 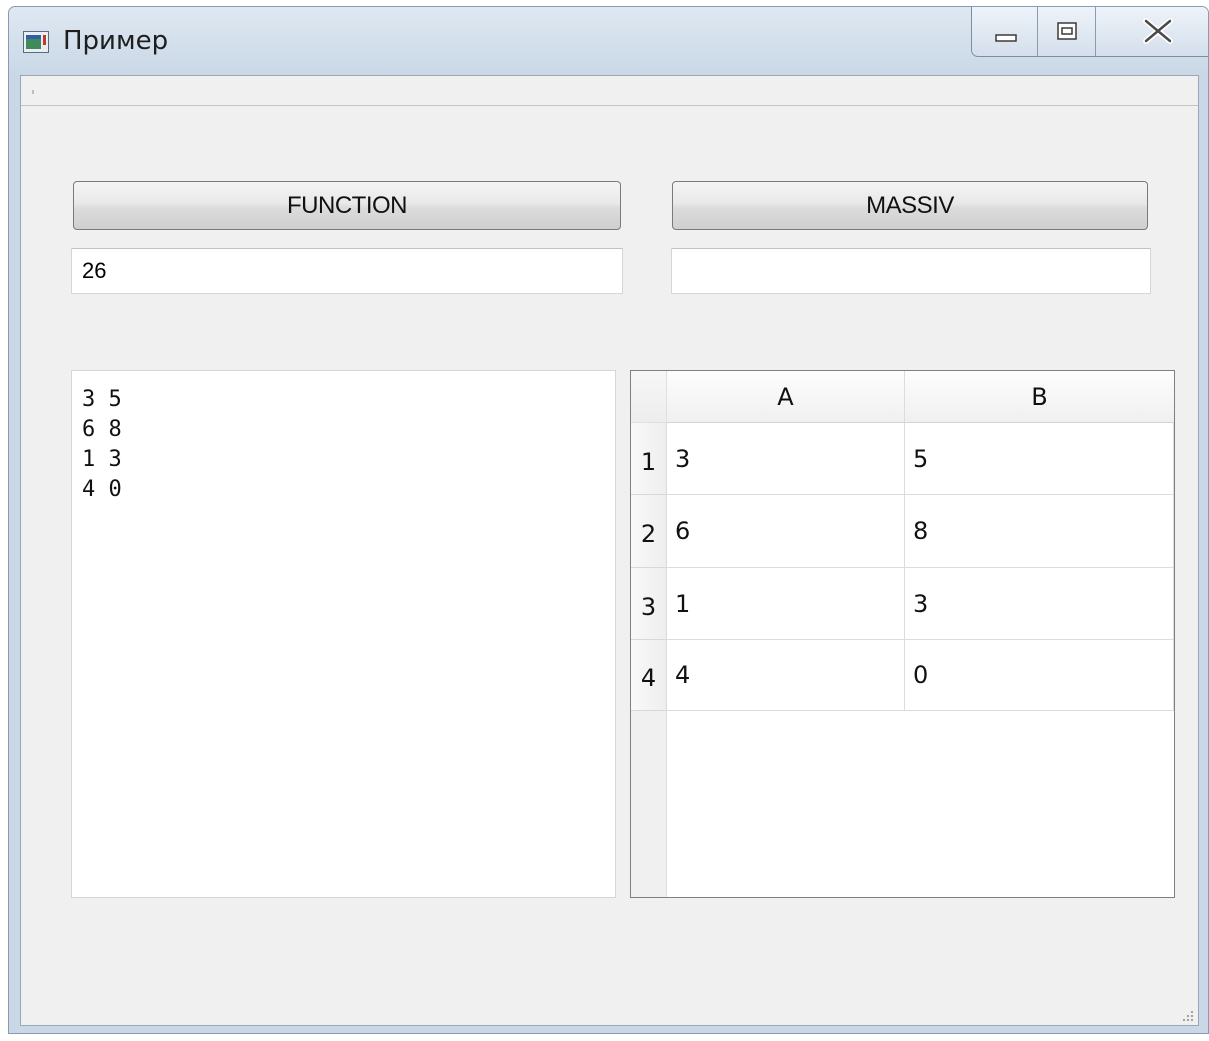 What do you see at coordinates (649, 531) in the screenshot?
I see `row-header-2: 2` at bounding box center [649, 531].